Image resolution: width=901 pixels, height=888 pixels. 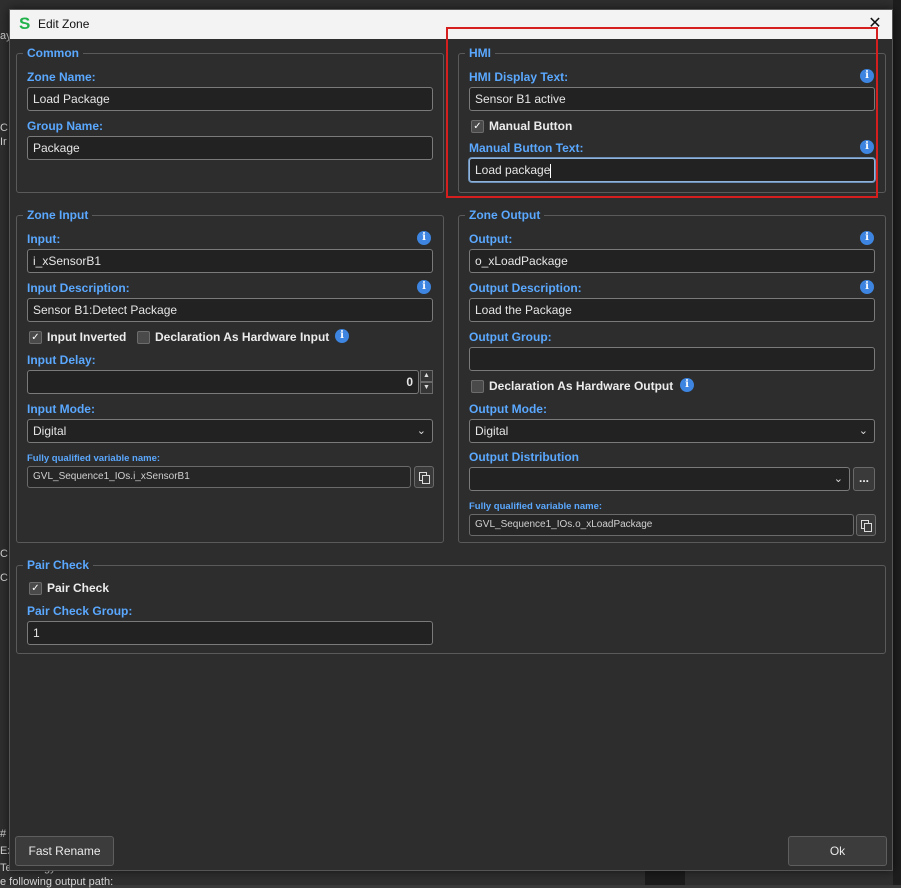 I want to click on output-fq-field: GVL_Sequence1_IOs.o_xLoadPackage, so click(x=661, y=525).